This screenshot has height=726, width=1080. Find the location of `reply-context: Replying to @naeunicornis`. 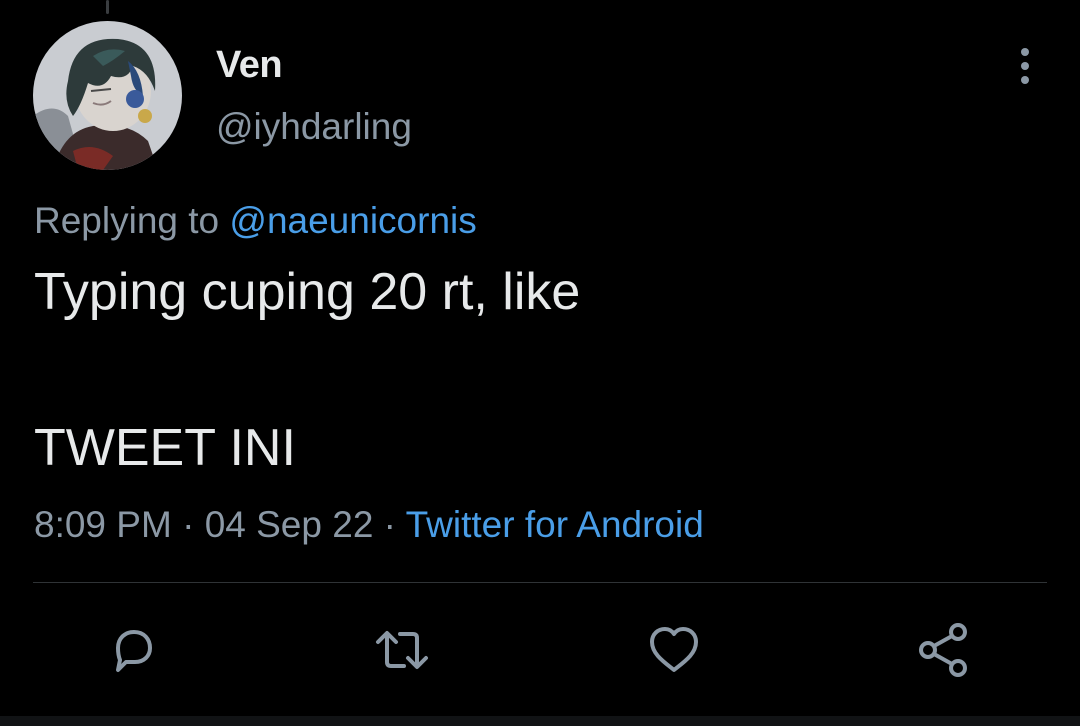

reply-context: Replying to @naeunicornis is located at coordinates (255, 221).